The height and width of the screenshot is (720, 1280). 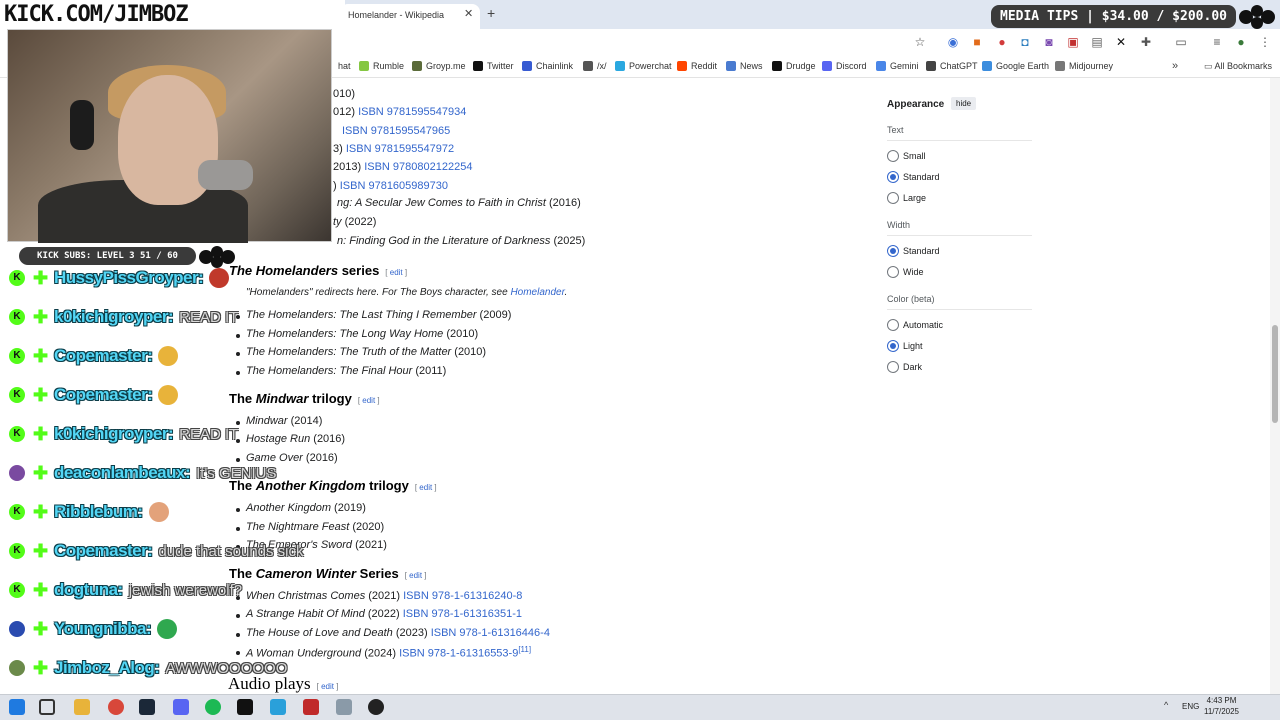 What do you see at coordinates (914, 156) in the screenshot?
I see `radio-label: Small` at bounding box center [914, 156].